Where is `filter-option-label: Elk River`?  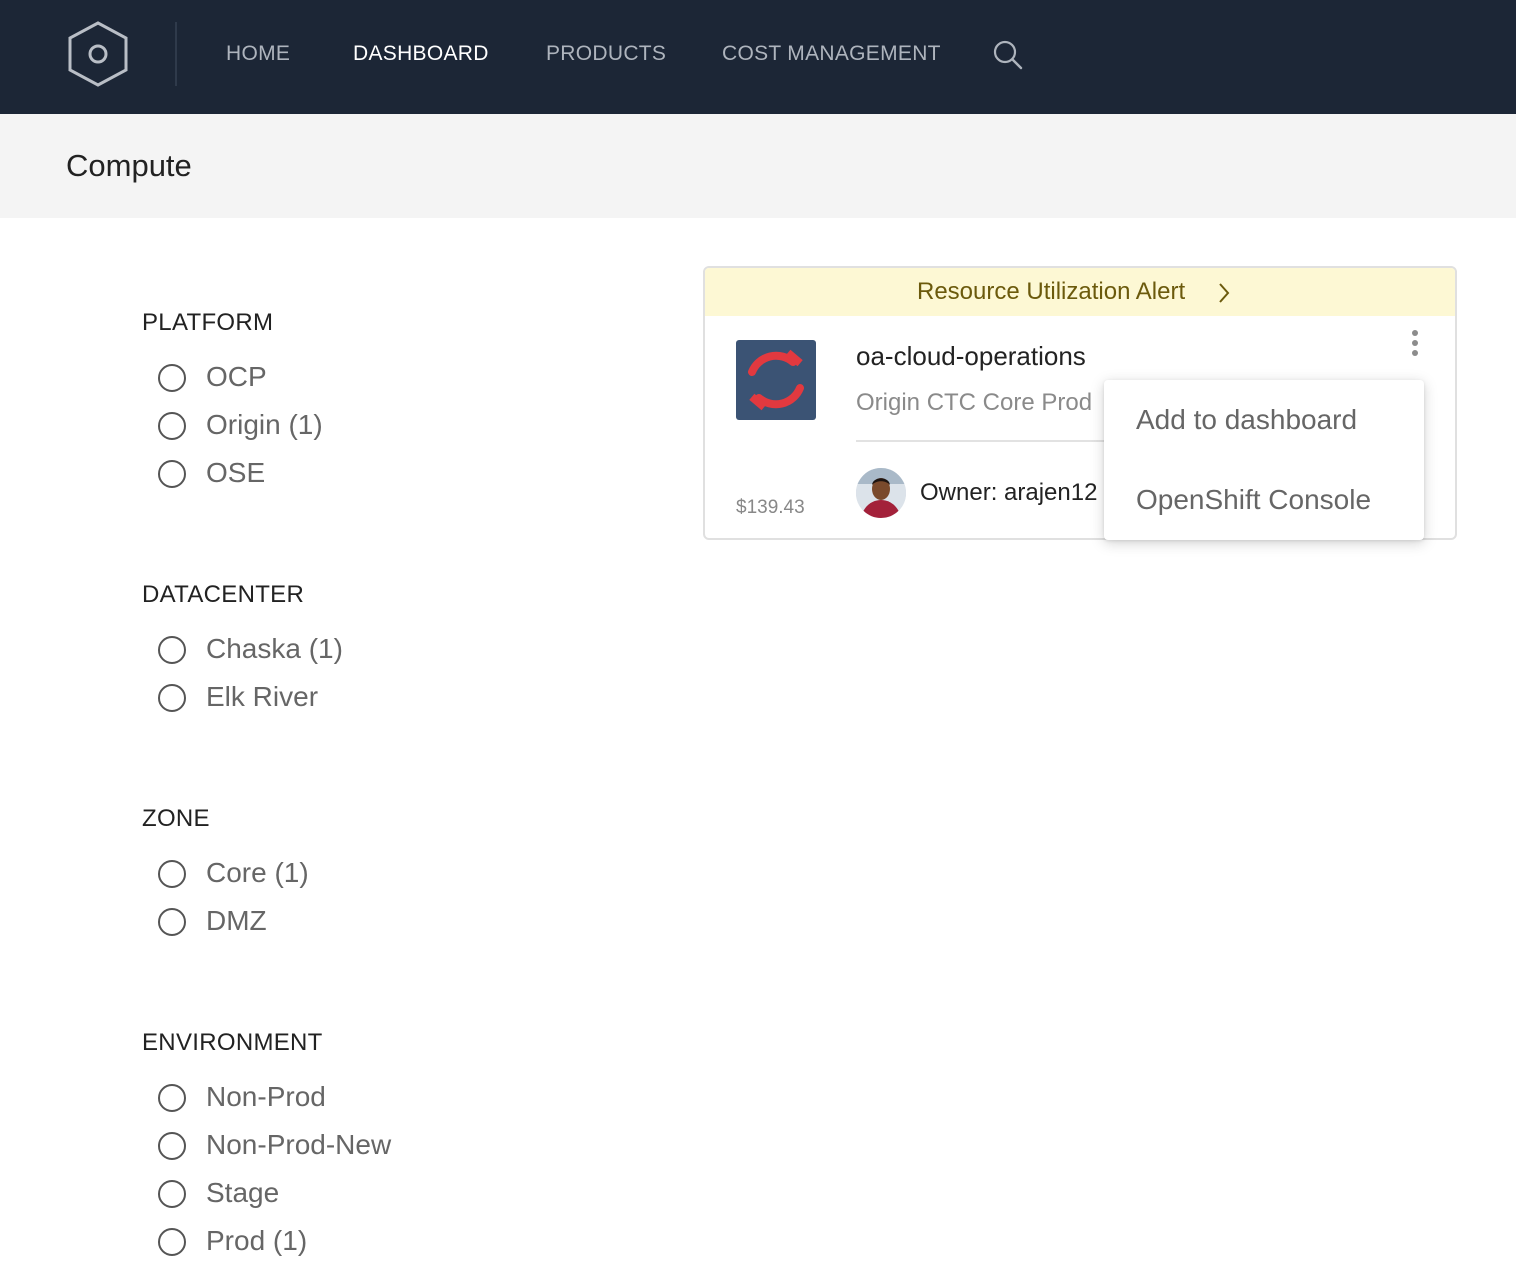 filter-option-label: Elk River is located at coordinates (262, 696).